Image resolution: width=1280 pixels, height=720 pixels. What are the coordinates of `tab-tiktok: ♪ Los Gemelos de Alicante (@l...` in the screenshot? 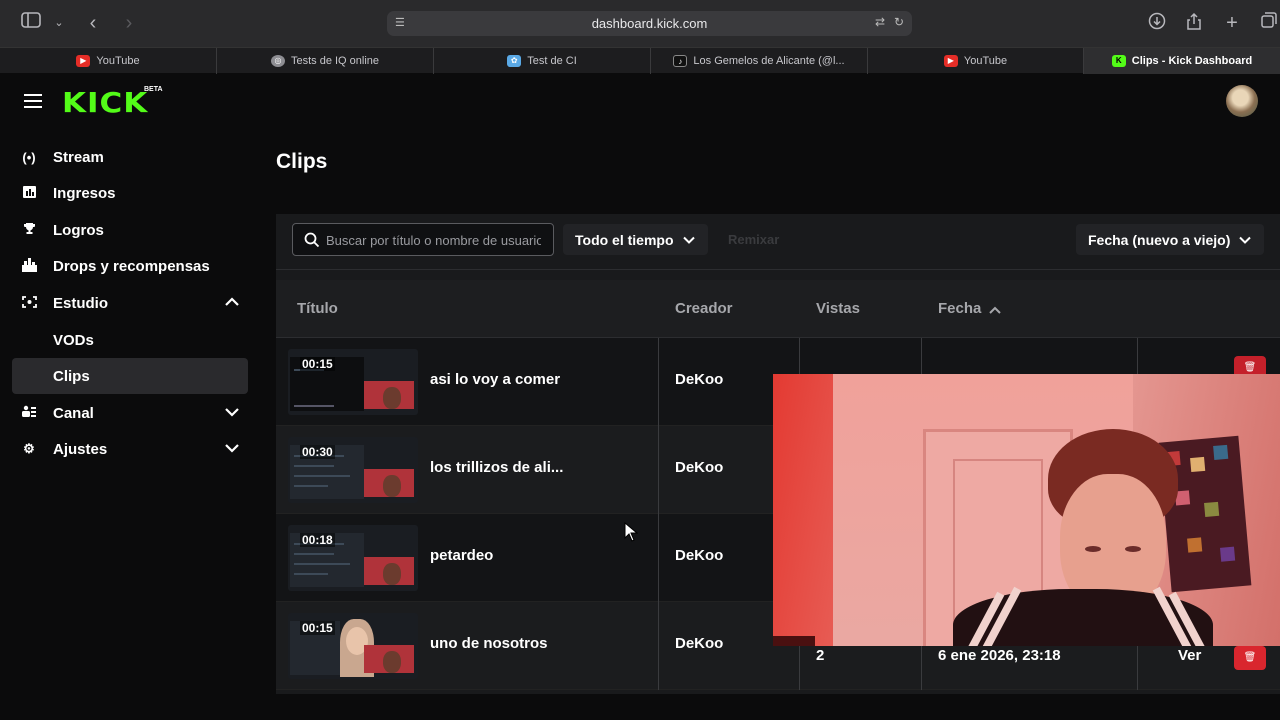 It's located at (759, 61).